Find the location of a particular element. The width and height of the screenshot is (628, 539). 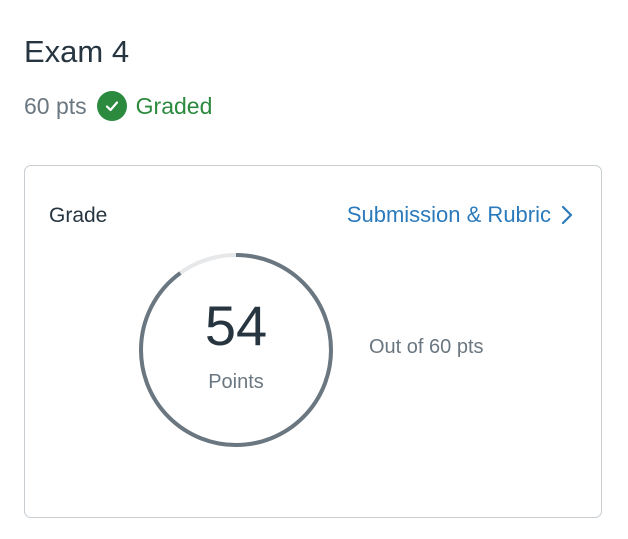

check-circle-icon is located at coordinates (111, 106).